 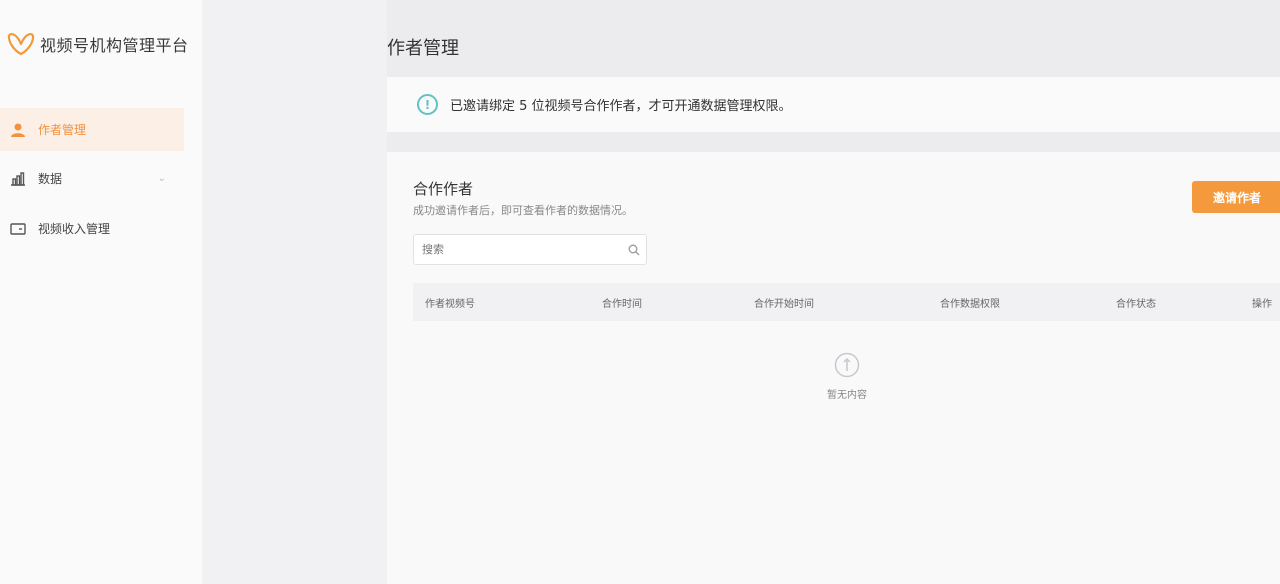 I want to click on user-icon, so click(x=18, y=130).